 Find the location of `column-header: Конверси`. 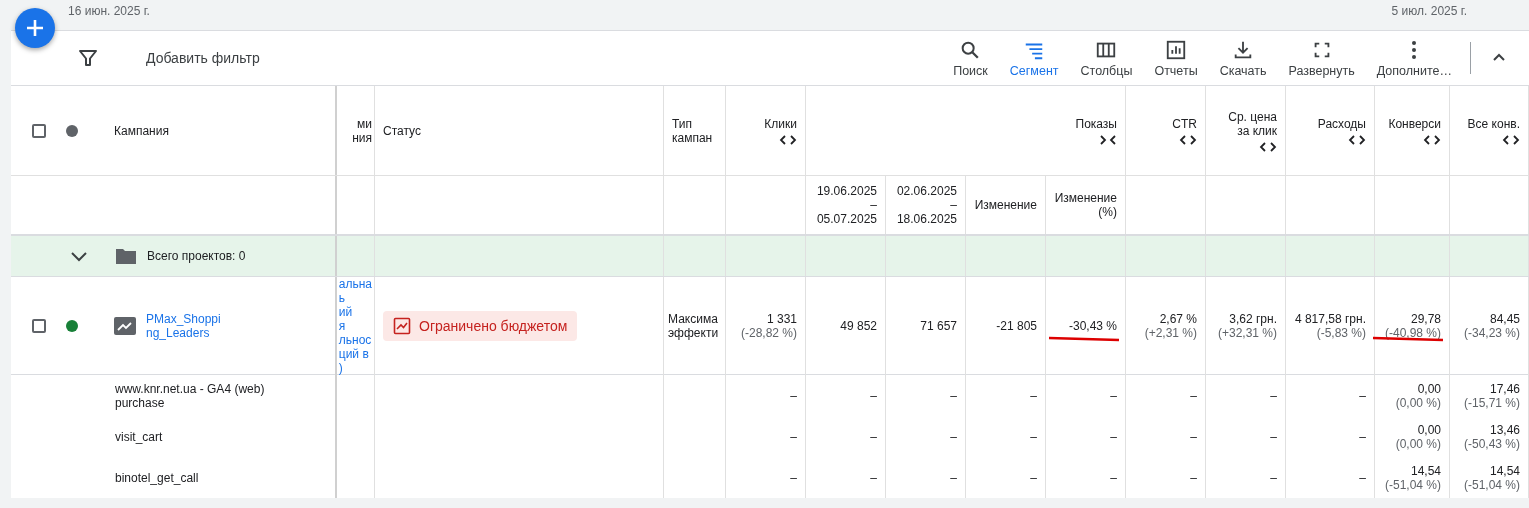

column-header: Конверси is located at coordinates (1414, 123).